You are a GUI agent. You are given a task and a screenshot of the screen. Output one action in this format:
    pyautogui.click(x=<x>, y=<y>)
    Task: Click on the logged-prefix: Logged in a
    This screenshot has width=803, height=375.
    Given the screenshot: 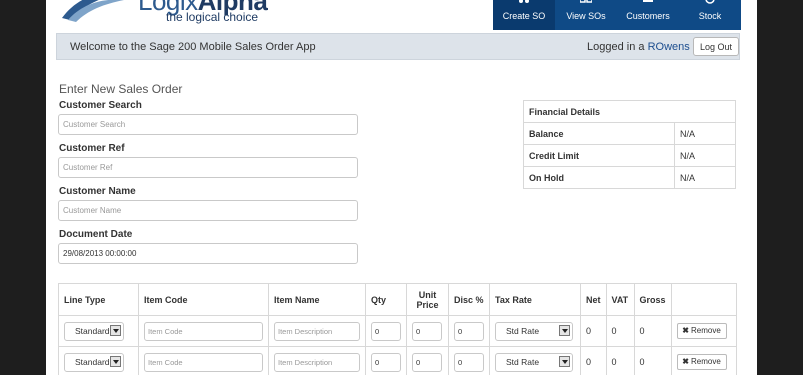 What is the action you would take?
    pyautogui.click(x=617, y=47)
    